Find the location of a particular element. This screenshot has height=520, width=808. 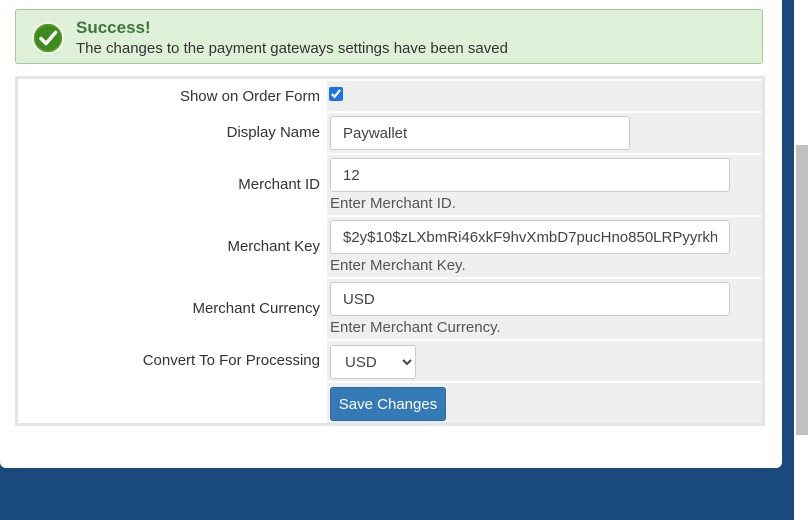

merchant-currency-help: Enter Merchant Currency. is located at coordinates (415, 327).